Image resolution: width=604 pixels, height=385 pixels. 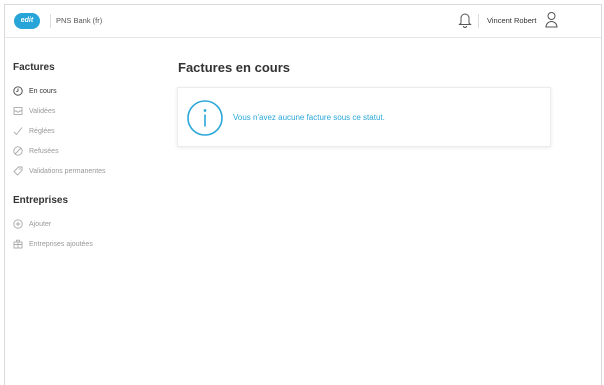 What do you see at coordinates (40, 224) in the screenshot?
I see `sidebar-item-label: Ajouter` at bounding box center [40, 224].